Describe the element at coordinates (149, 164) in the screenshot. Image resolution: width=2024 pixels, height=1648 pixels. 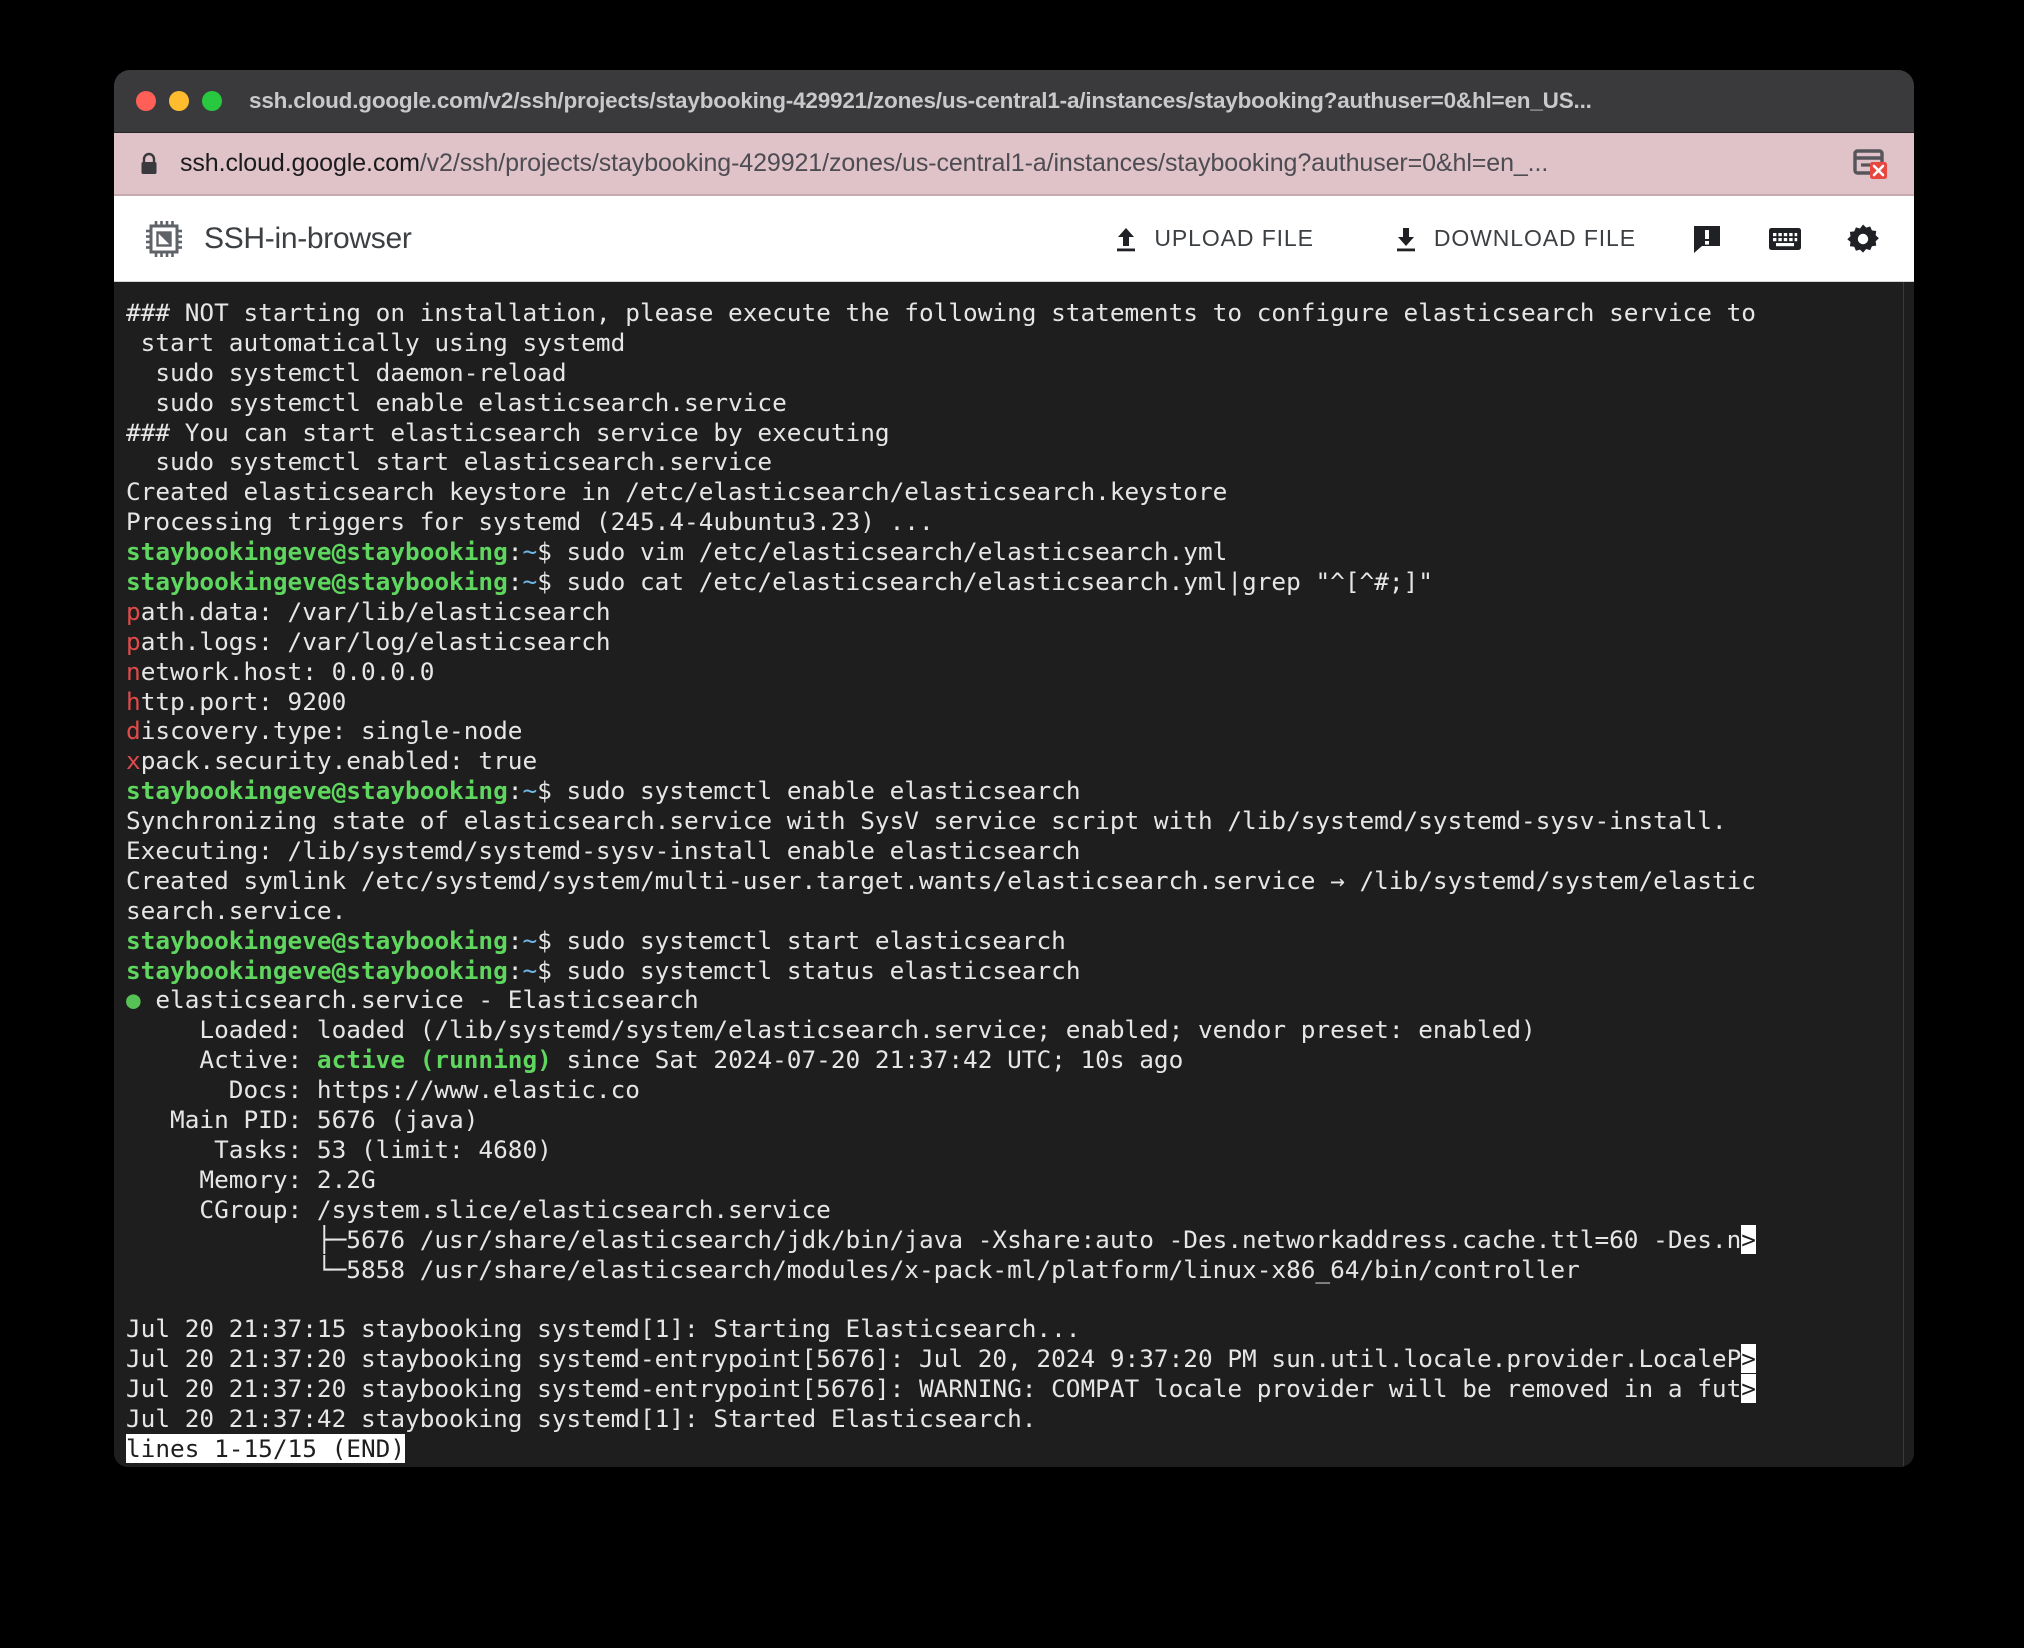
I see `lock-icon` at that location.